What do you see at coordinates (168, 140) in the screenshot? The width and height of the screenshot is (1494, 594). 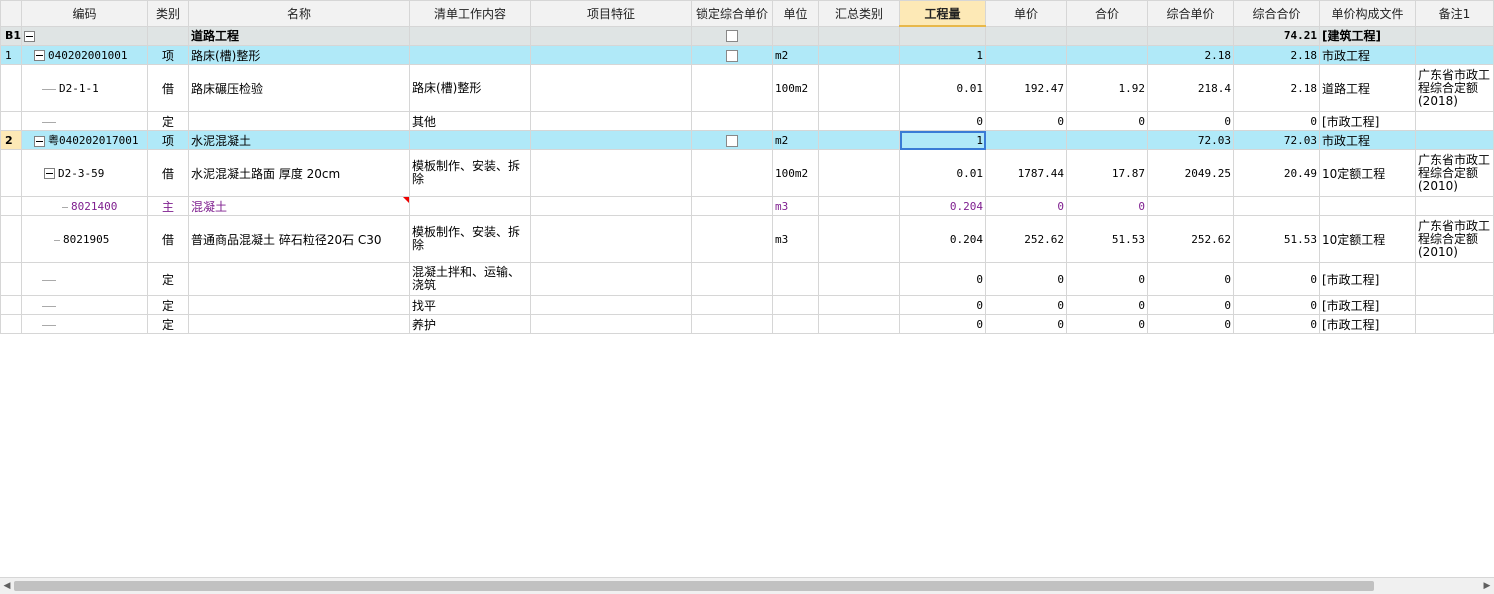 I see `type-cell: 项` at bounding box center [168, 140].